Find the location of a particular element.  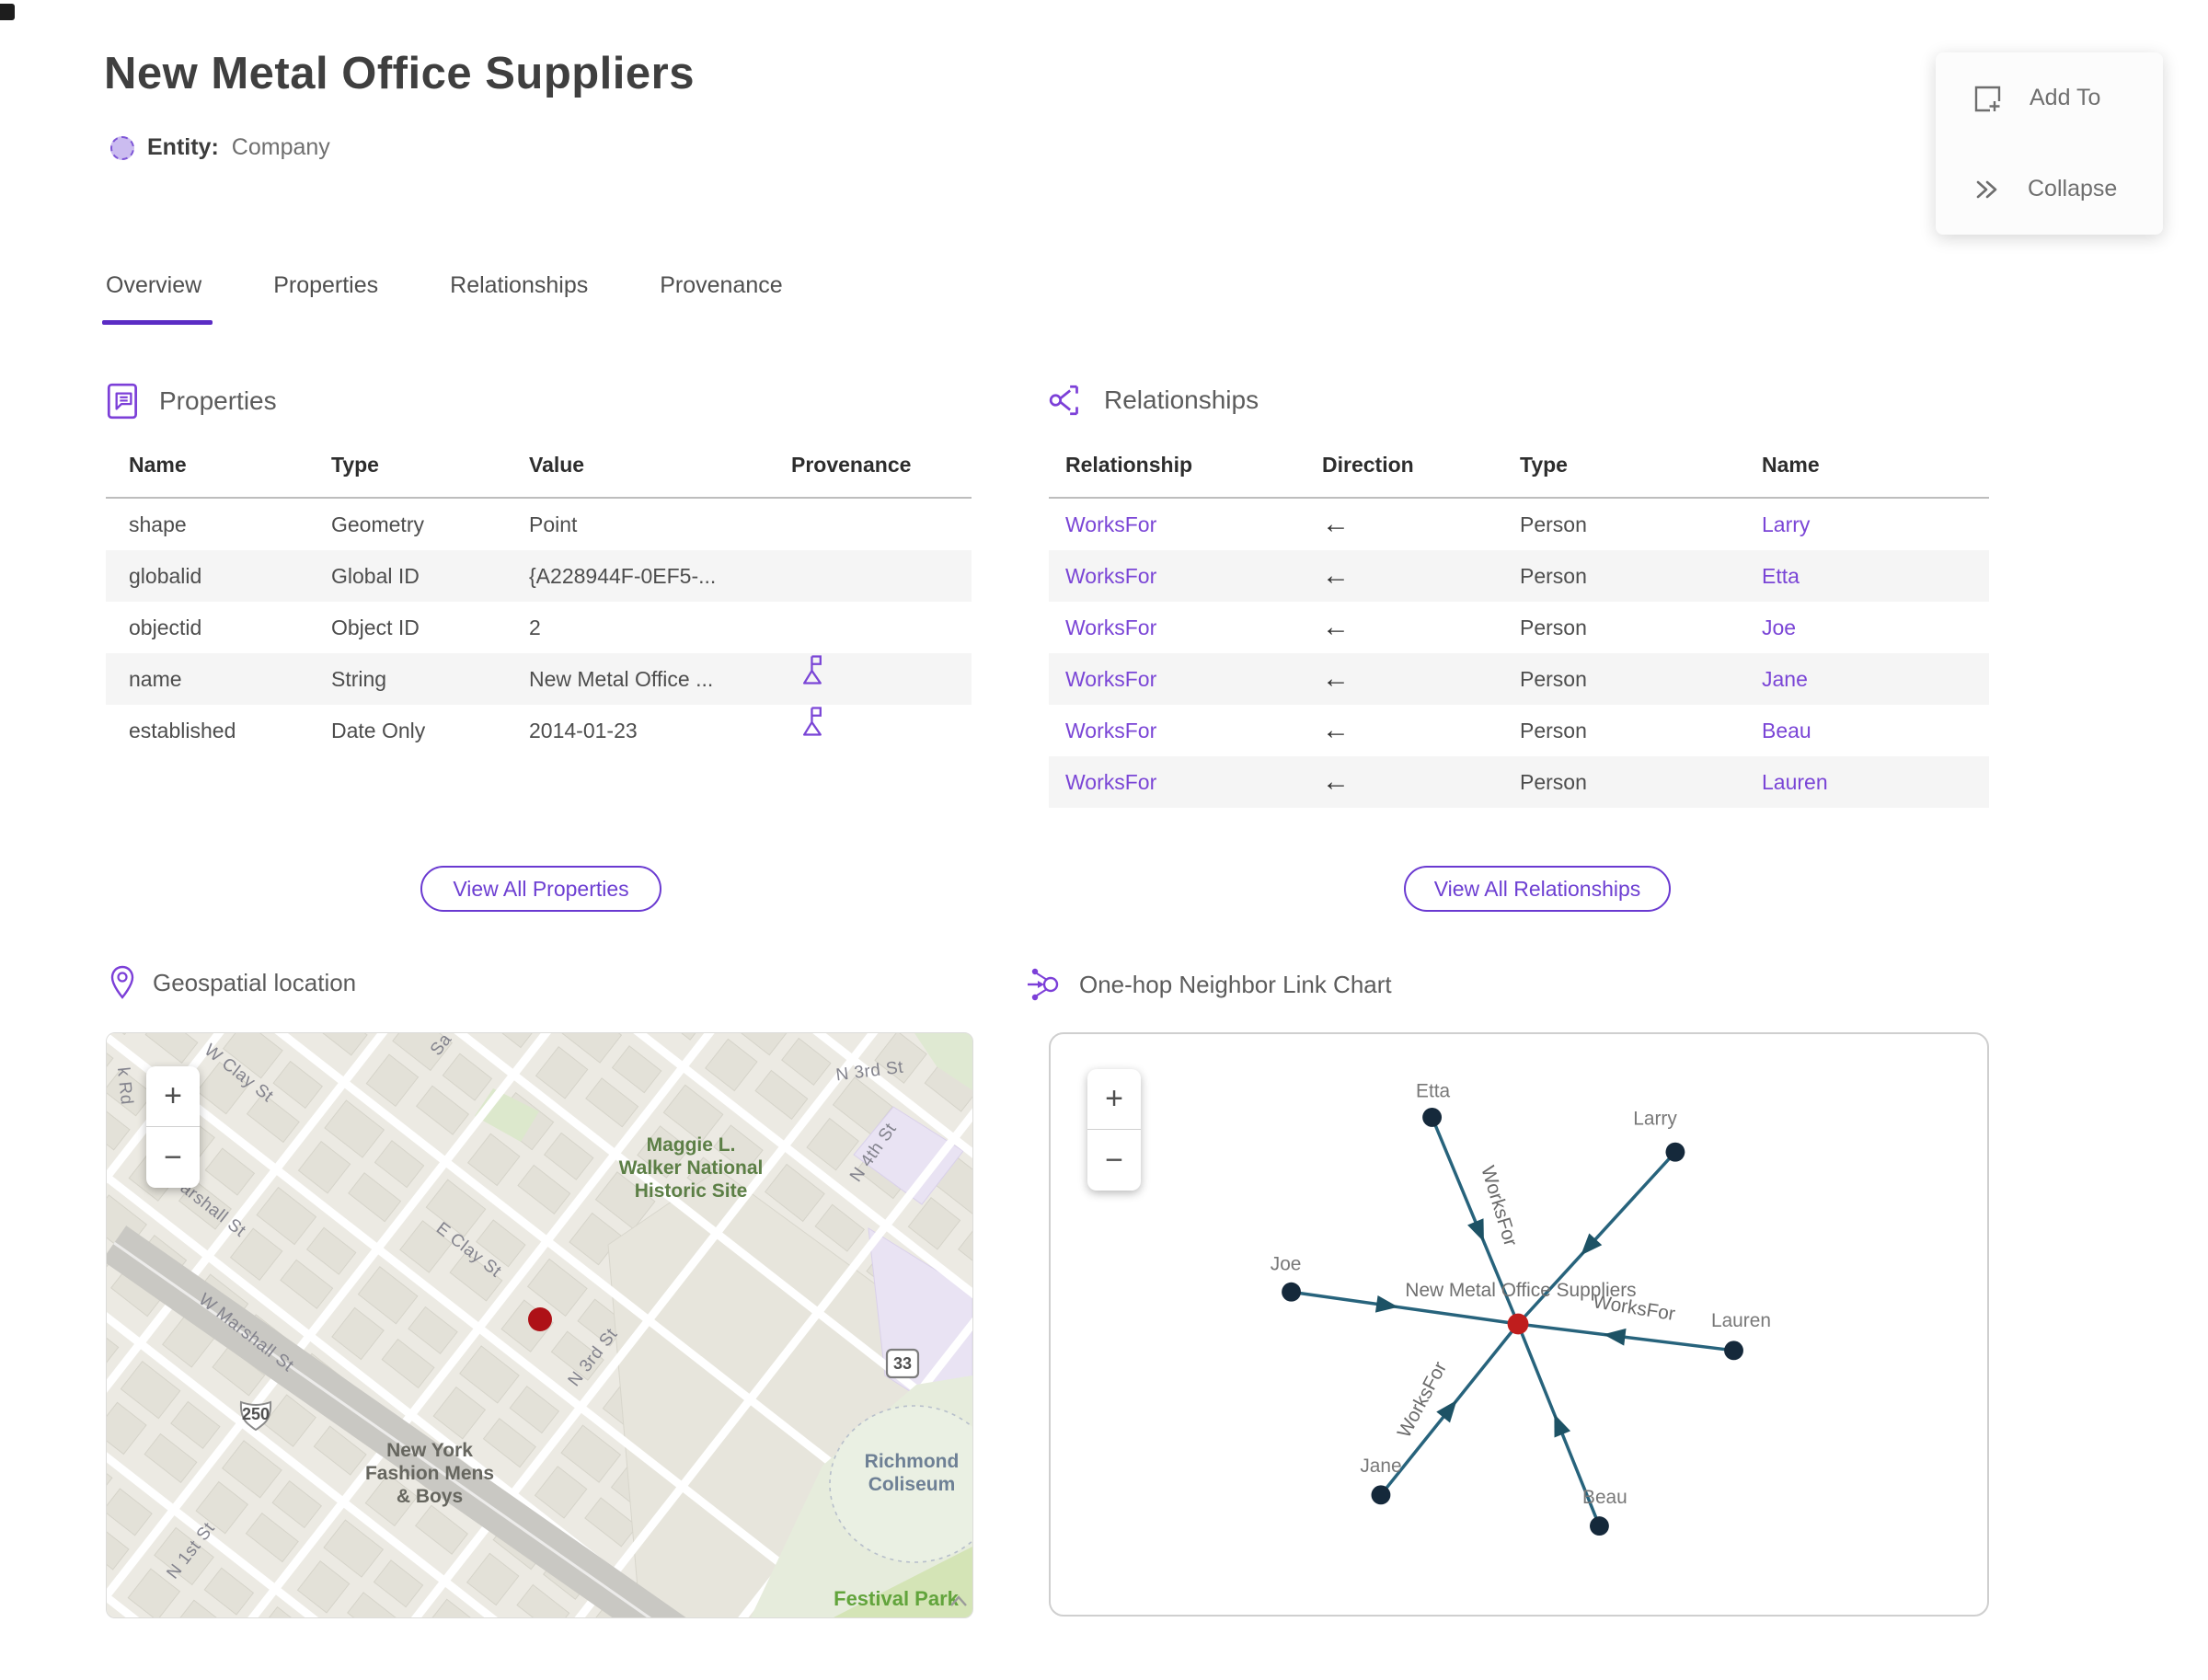

map-zoom-control: + − is located at coordinates (173, 1127).